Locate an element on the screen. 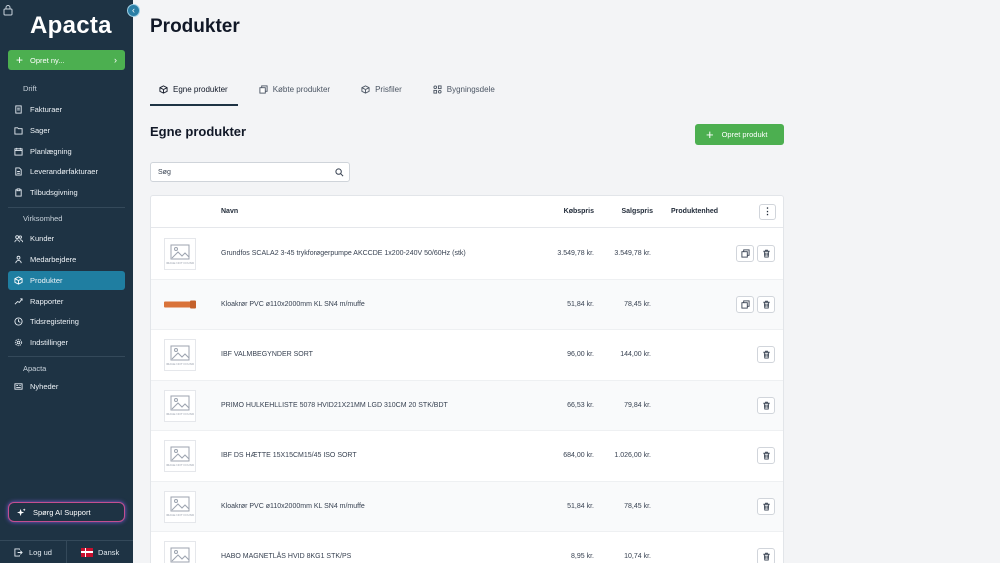 The width and height of the screenshot is (1000, 563). purchase-price: 8,95 kr. is located at coordinates (582, 556).